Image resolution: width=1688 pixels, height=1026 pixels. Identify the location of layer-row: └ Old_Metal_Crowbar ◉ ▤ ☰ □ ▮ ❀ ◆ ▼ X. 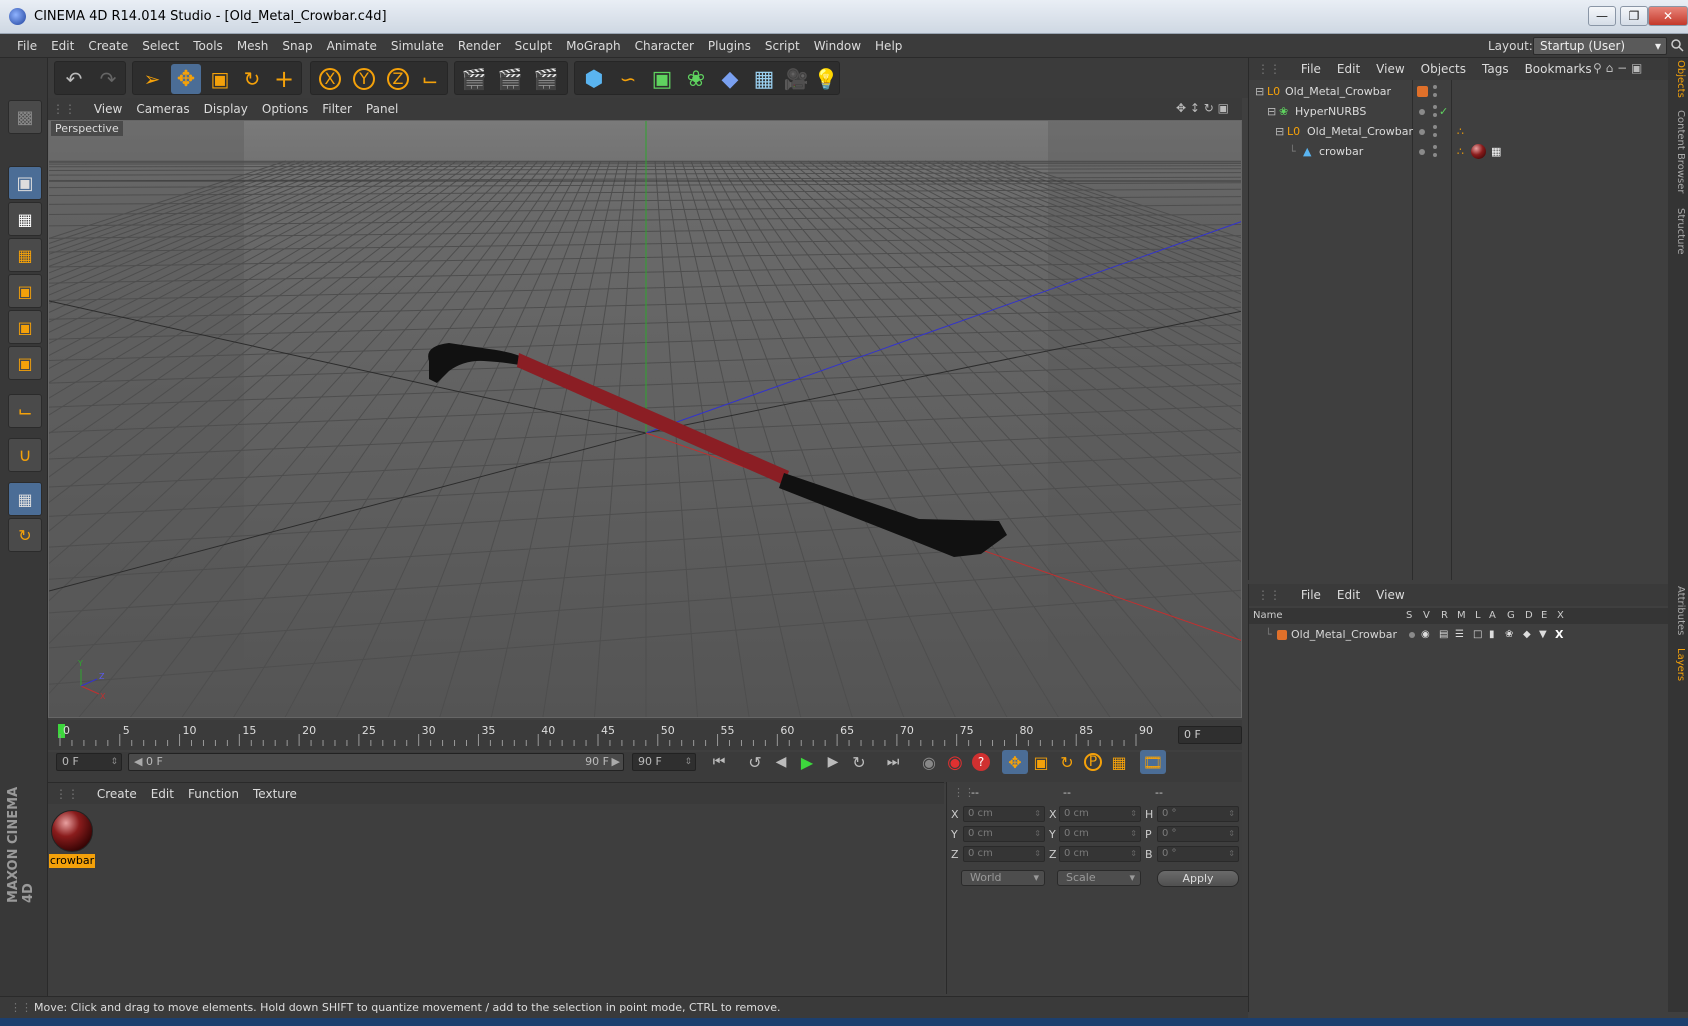
(1459, 635).